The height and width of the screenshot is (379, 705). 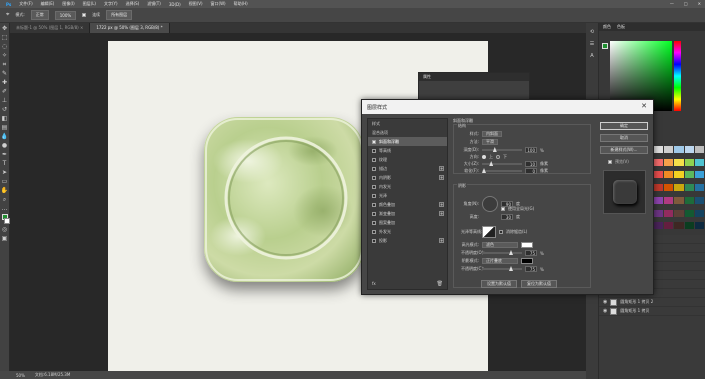 I want to click on layer-row: ◉ 圆角矩形 1 拷贝, so click(x=652, y=311).